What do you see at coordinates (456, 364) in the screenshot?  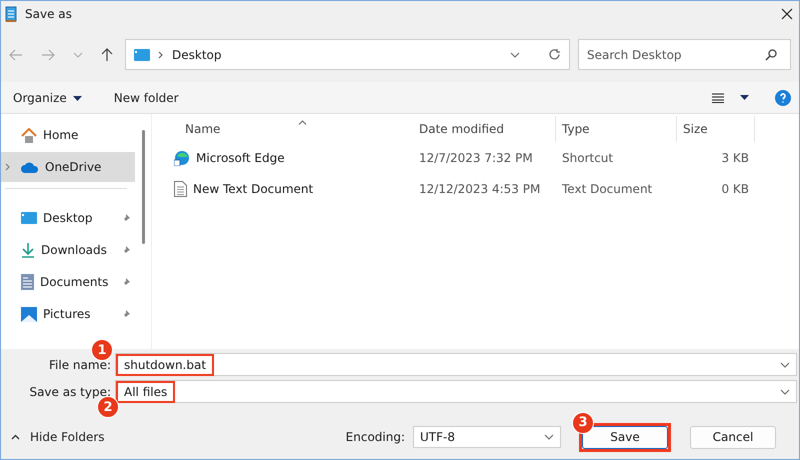 I see `file-name-field: shutdown.bat` at bounding box center [456, 364].